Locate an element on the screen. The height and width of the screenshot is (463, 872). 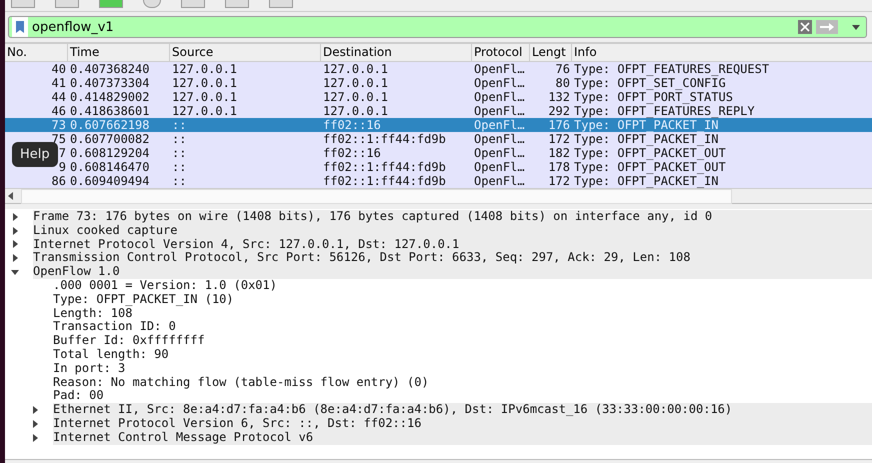
table-cell: 80 is located at coordinates (563, 83).